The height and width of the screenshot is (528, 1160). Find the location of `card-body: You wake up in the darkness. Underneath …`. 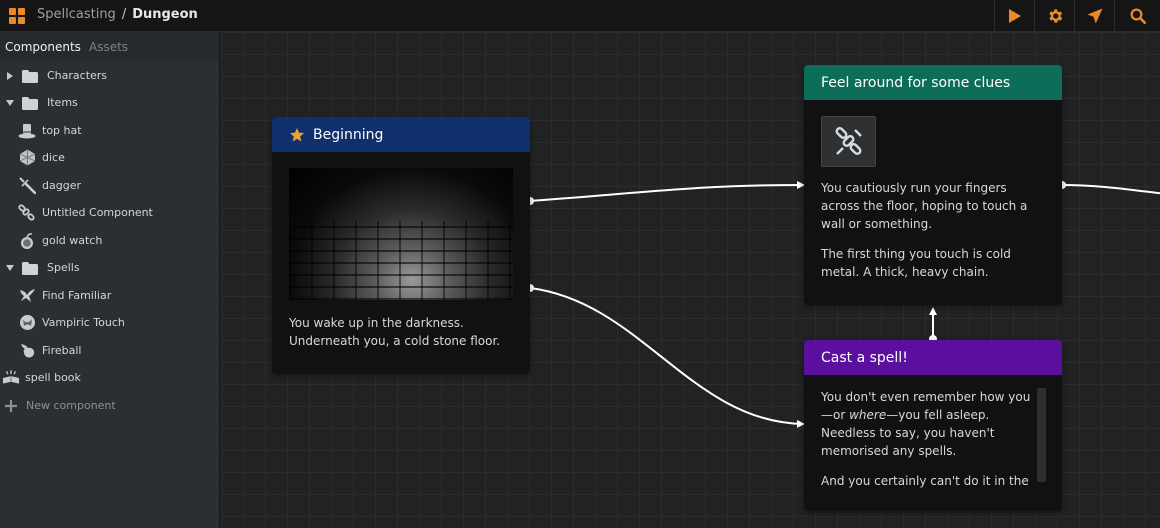

card-body: You wake up in the darkness. Underneath … is located at coordinates (401, 251).